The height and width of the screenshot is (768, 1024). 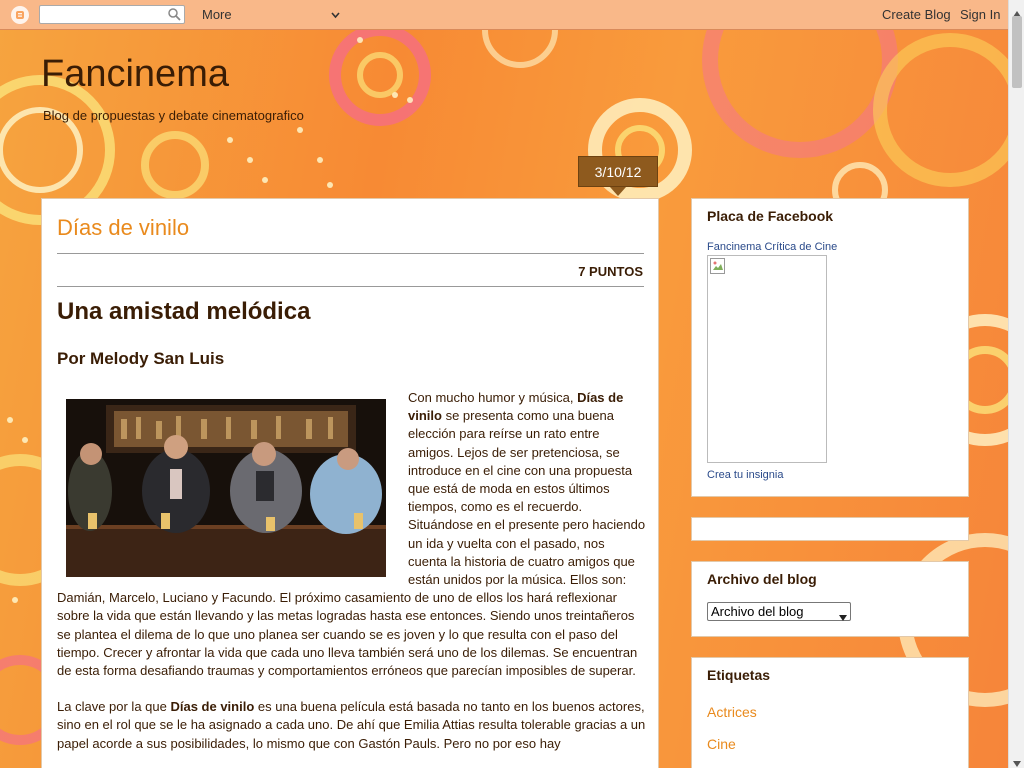 I want to click on scrollbar, so click(x=1016, y=384).